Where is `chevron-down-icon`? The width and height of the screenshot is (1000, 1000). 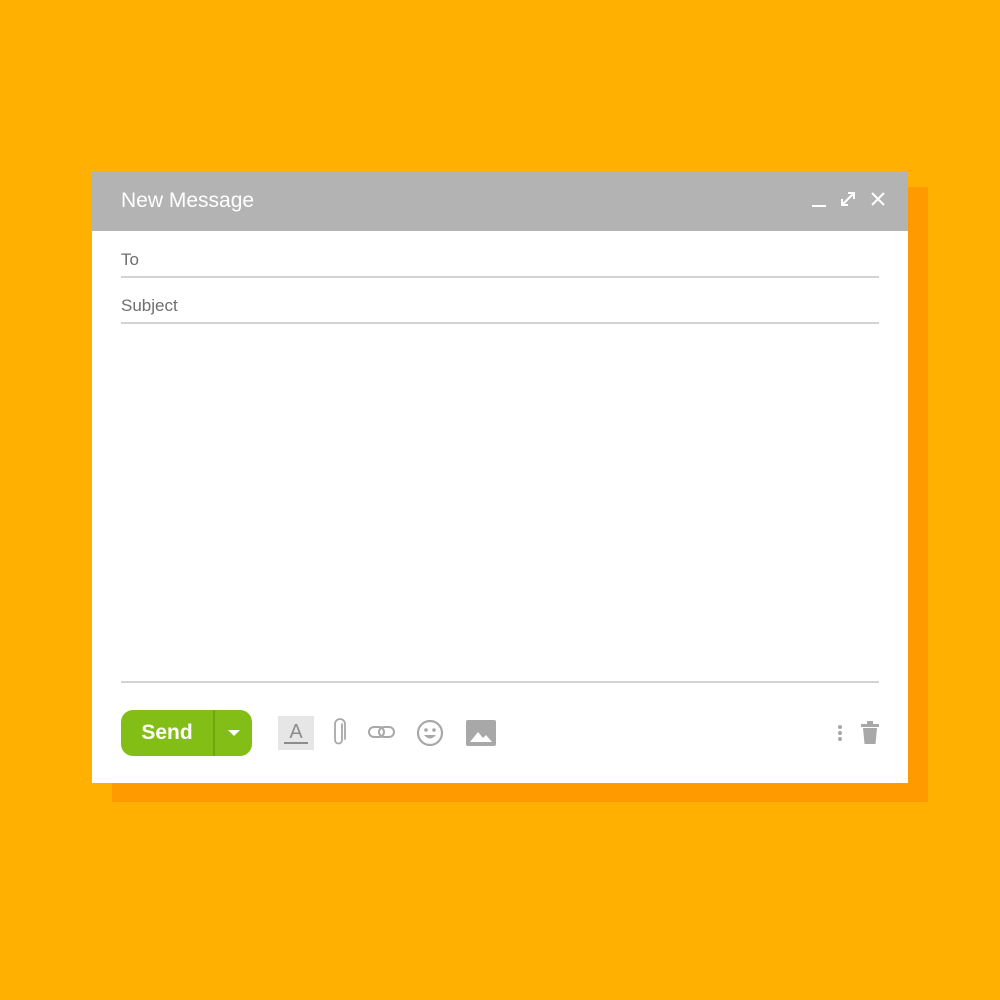 chevron-down-icon is located at coordinates (234, 733).